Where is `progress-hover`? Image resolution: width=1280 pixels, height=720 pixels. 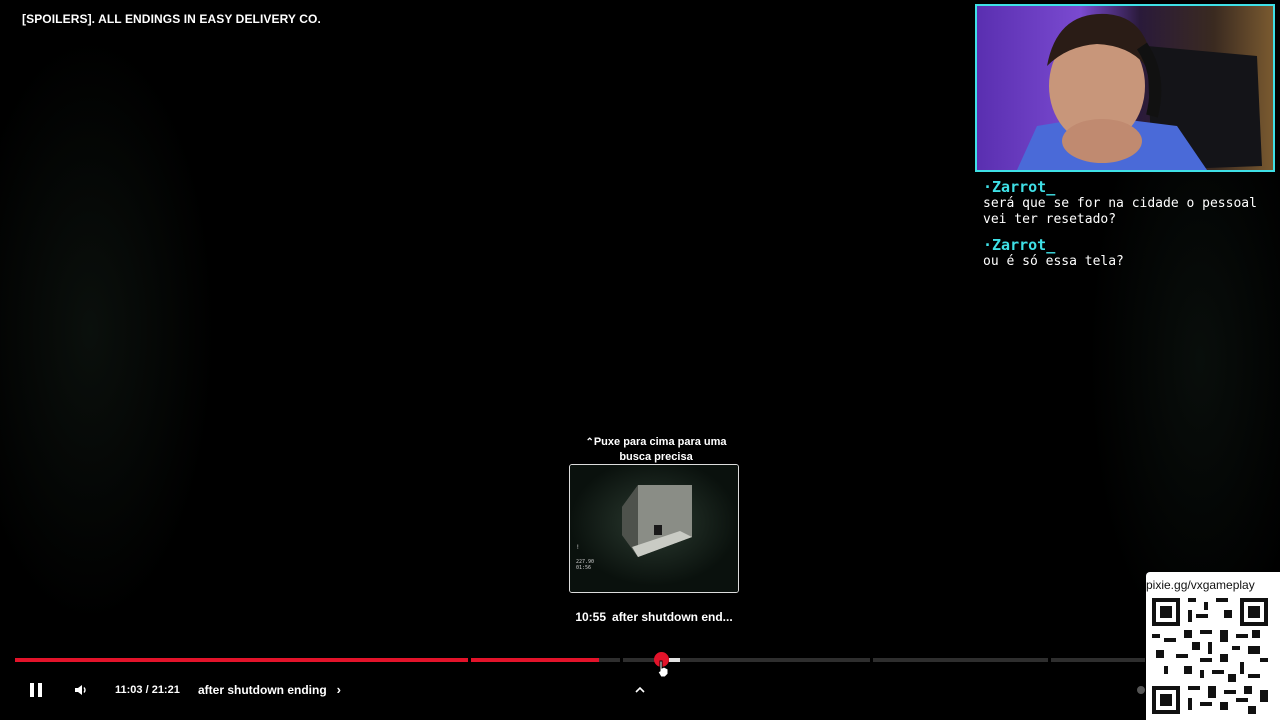 progress-hover is located at coordinates (674, 660).